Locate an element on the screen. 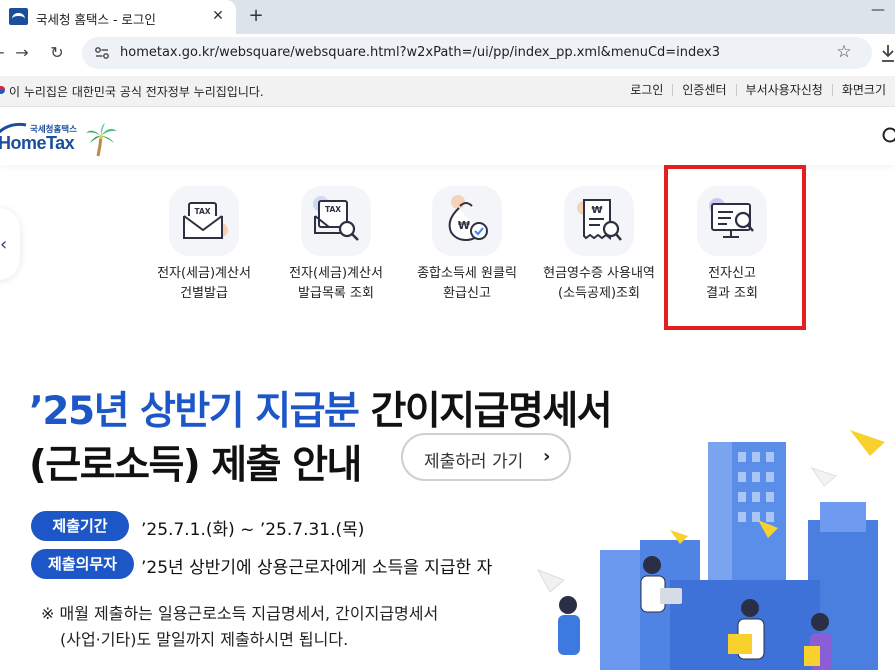 The image size is (895, 670). money-bag-check-icon: ₩ is located at coordinates (467, 221).